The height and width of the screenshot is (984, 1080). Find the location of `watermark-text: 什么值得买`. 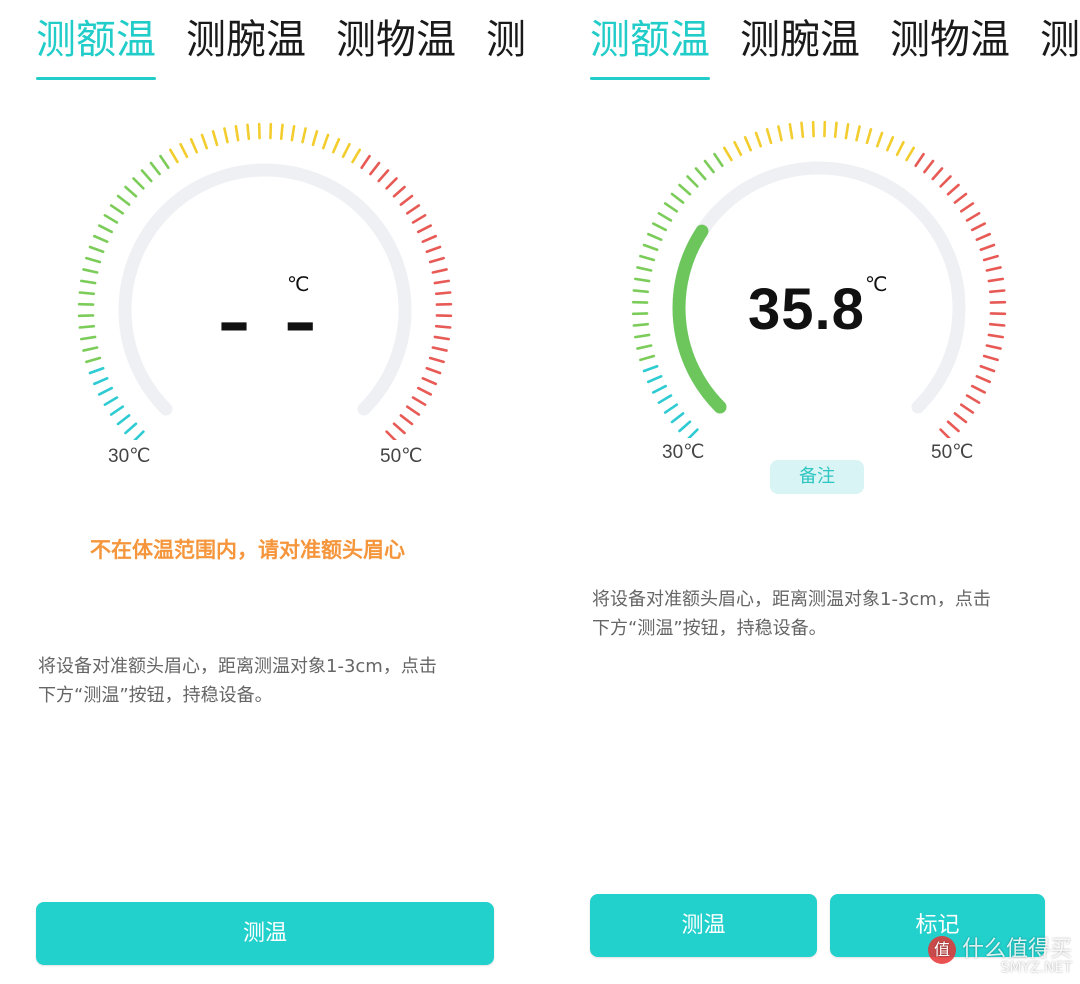

watermark-text: 什么值得买 is located at coordinates (1016, 949).